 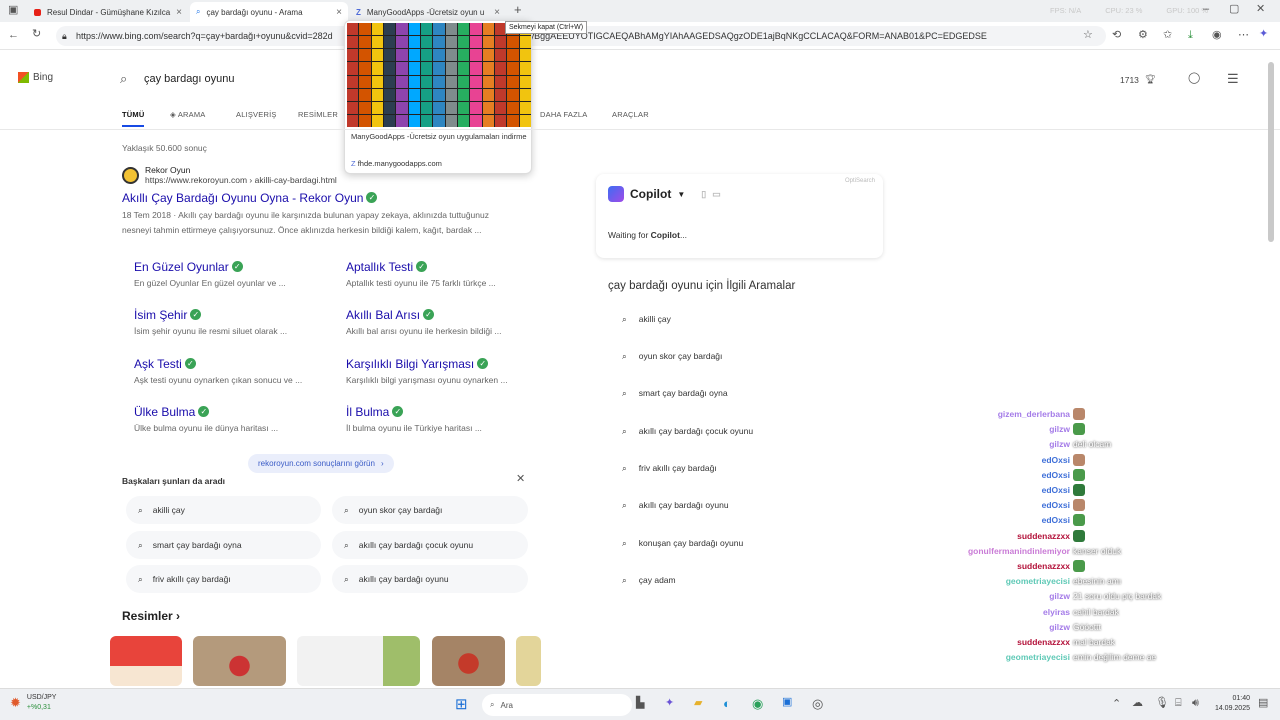 What do you see at coordinates (1234, 9) in the screenshot?
I see `maximize-icon: ▢` at bounding box center [1234, 9].